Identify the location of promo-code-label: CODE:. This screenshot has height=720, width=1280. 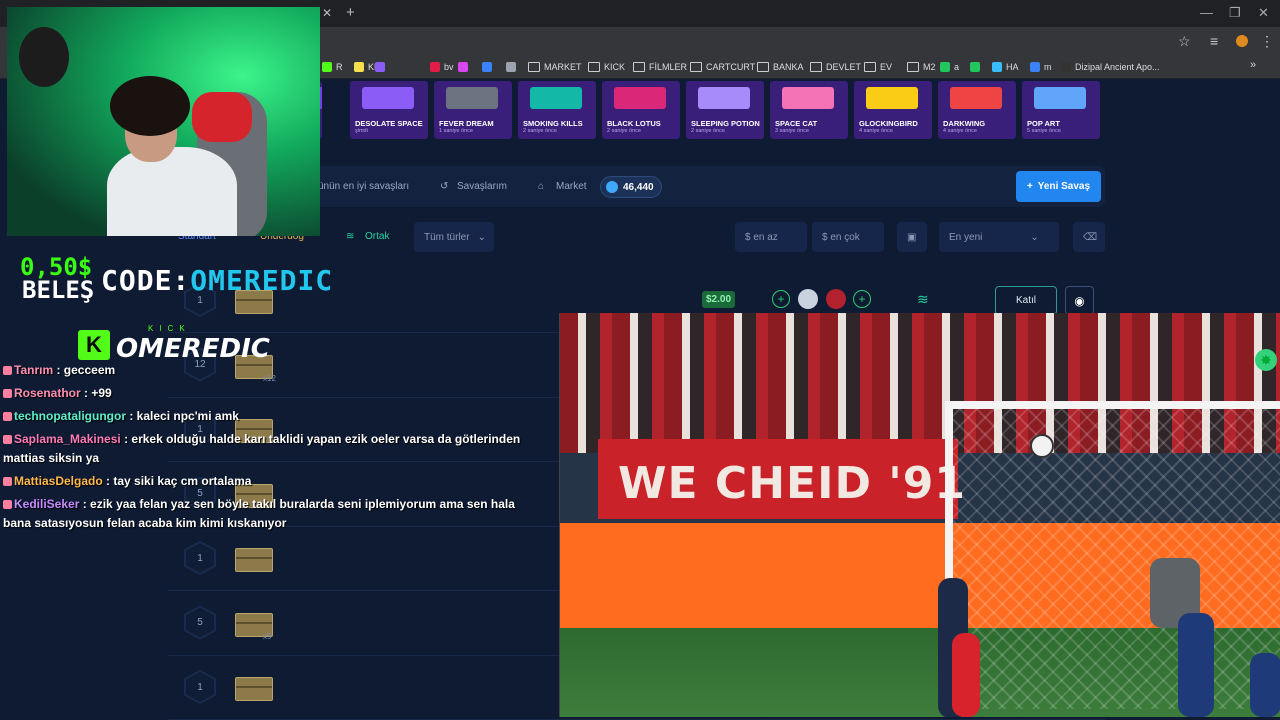
(146, 280).